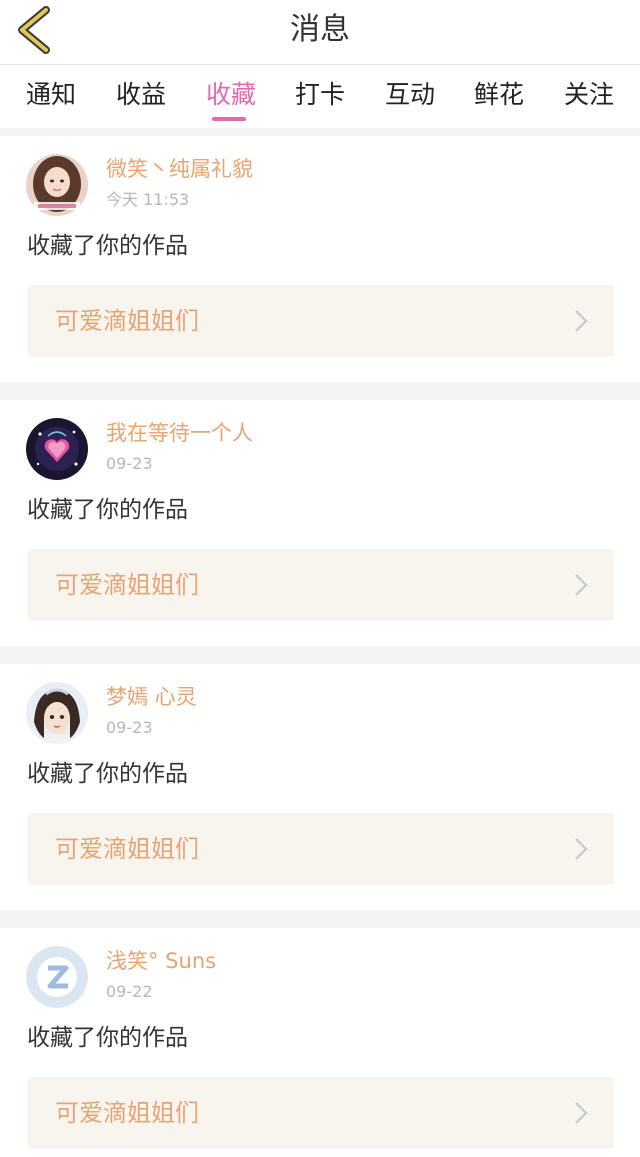 The image size is (640, 1157). I want to click on default-avatar-icon, so click(57, 977).